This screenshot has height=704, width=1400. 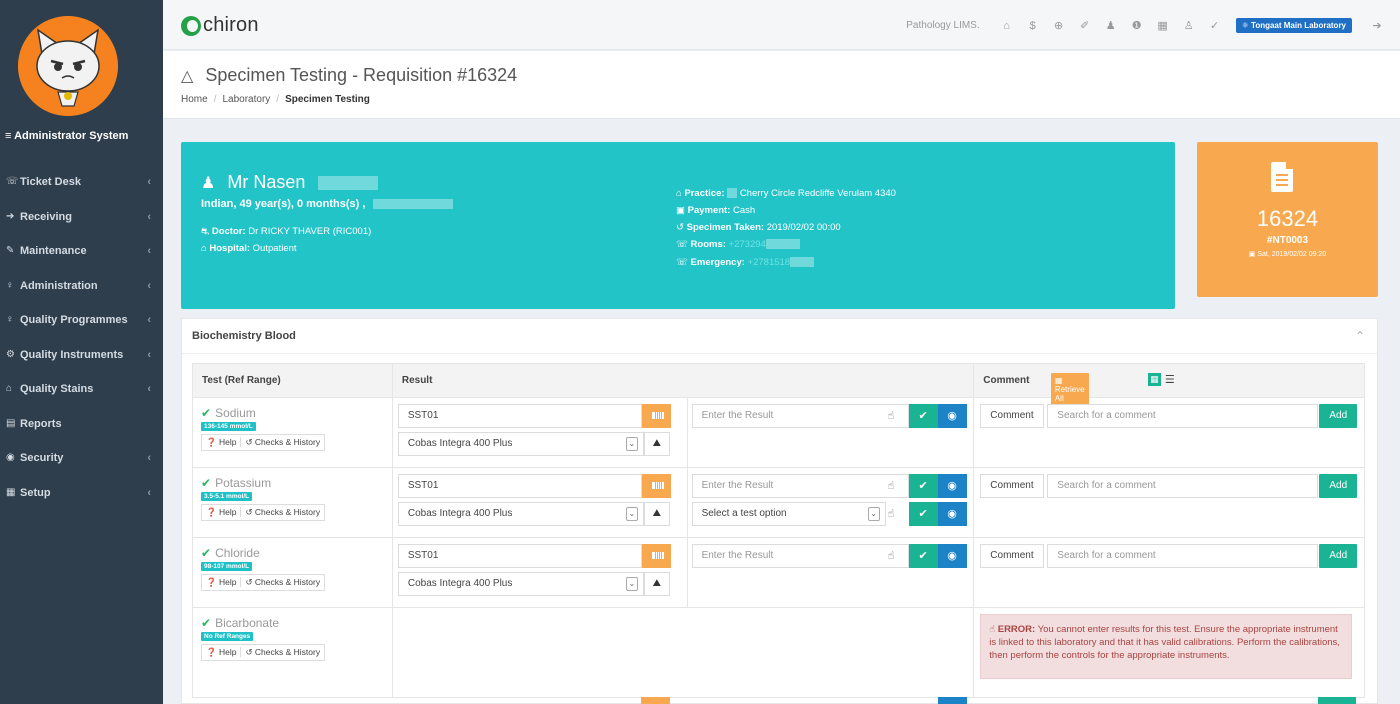 I want to click on sidebar-item-label: Quality Programmes, so click(x=74, y=320).